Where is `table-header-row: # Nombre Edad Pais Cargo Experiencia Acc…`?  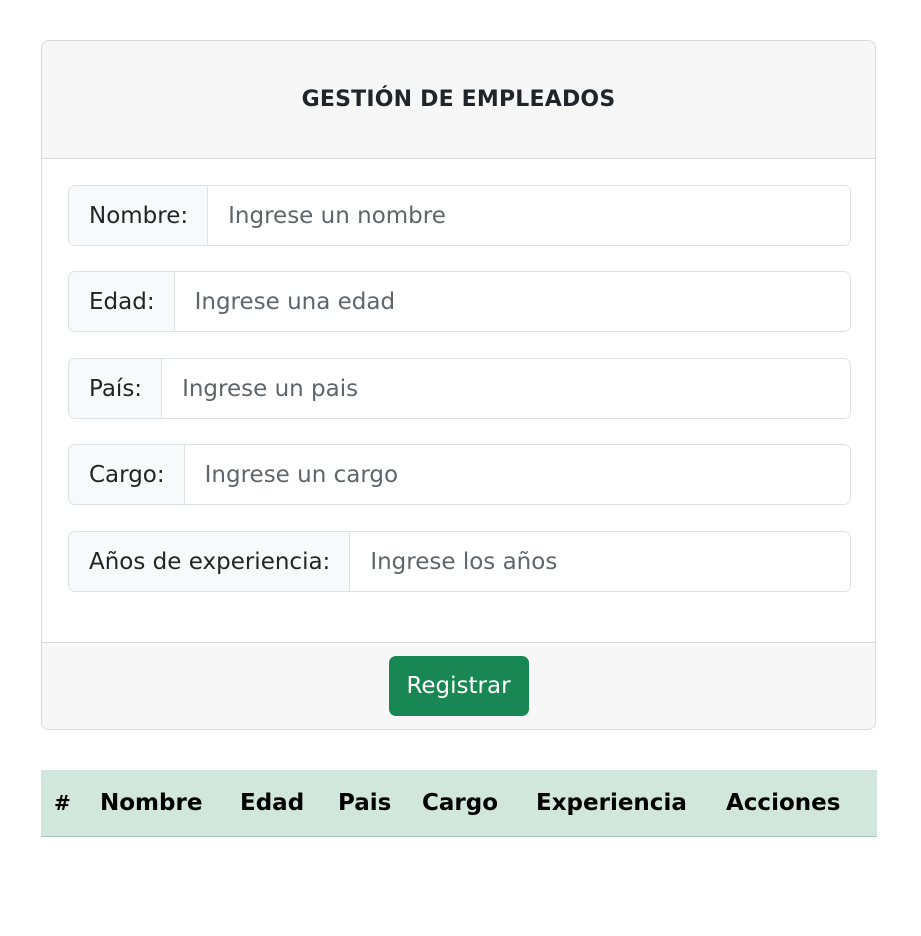
table-header-row: # Nombre Edad Pais Cargo Experiencia Acc… is located at coordinates (459, 803).